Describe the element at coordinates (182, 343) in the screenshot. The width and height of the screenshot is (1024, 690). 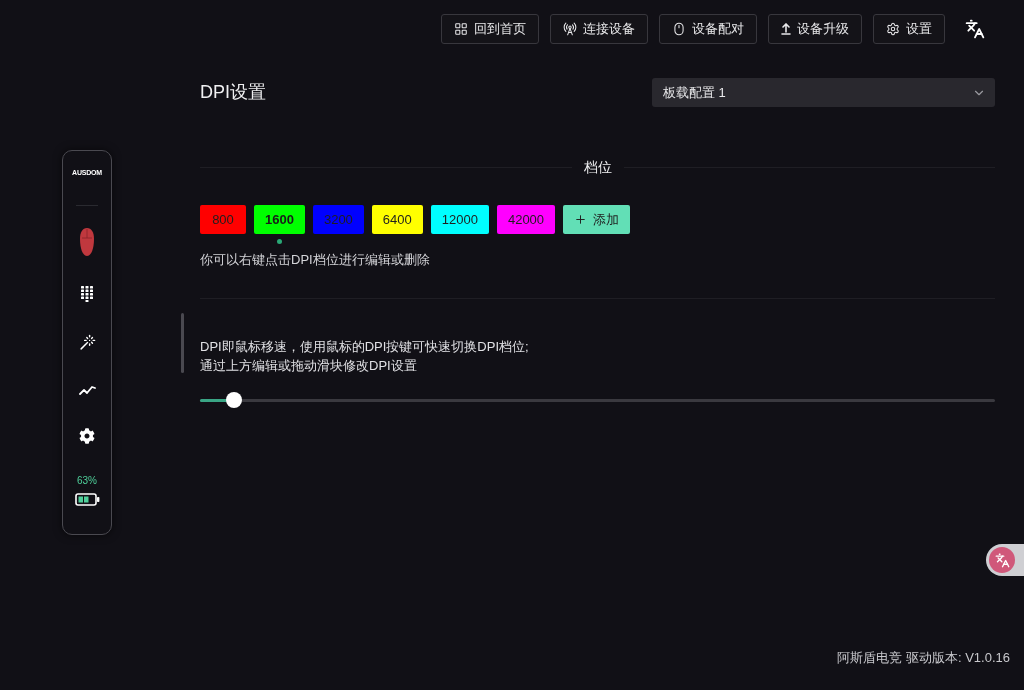
I see `scrollbar-thumb` at that location.